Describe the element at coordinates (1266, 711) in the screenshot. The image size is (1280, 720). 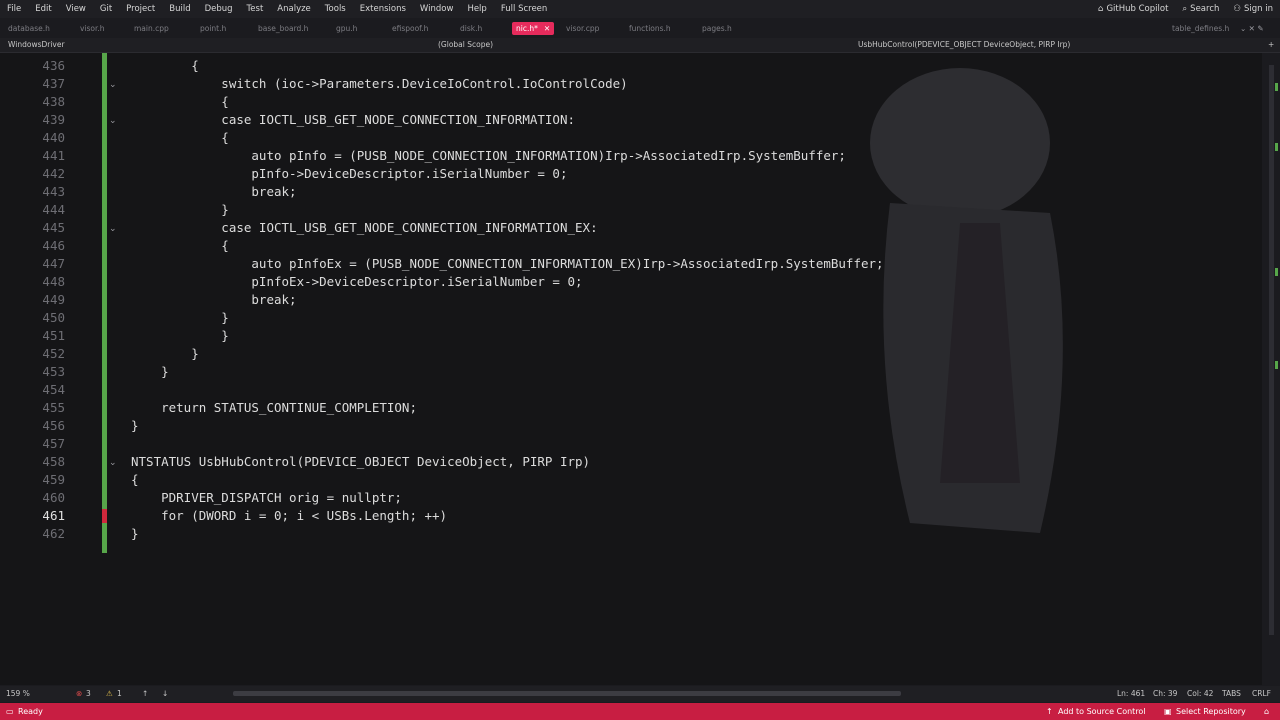
I see `notification-icon: ⌂` at that location.